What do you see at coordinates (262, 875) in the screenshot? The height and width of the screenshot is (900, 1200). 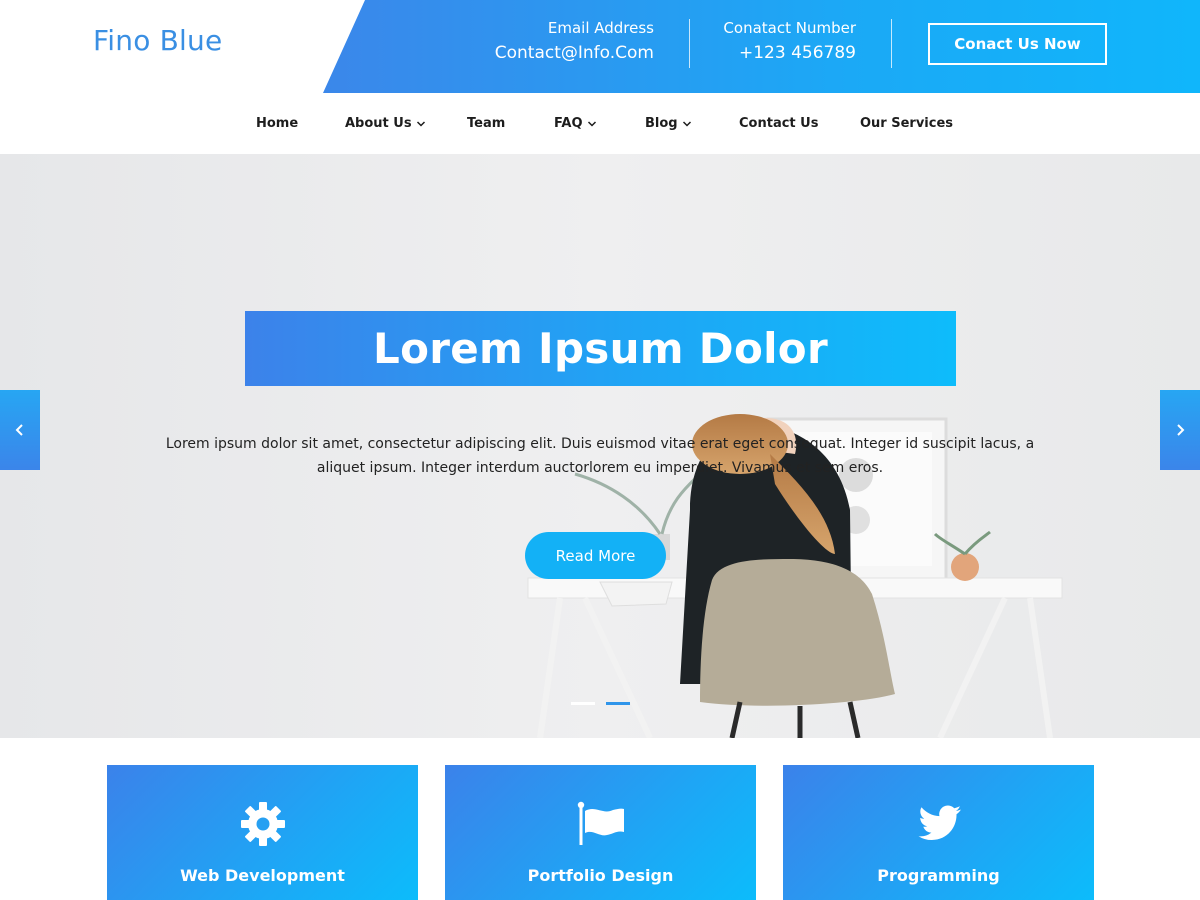 I see `service-card-label: Web Development` at bounding box center [262, 875].